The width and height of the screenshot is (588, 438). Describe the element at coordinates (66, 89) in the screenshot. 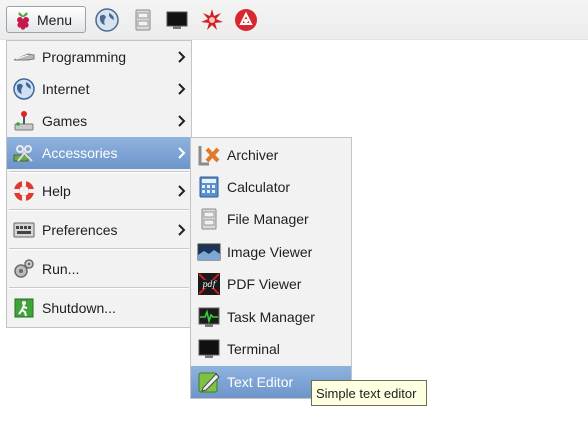

I see `menu-item-label: Internet` at that location.